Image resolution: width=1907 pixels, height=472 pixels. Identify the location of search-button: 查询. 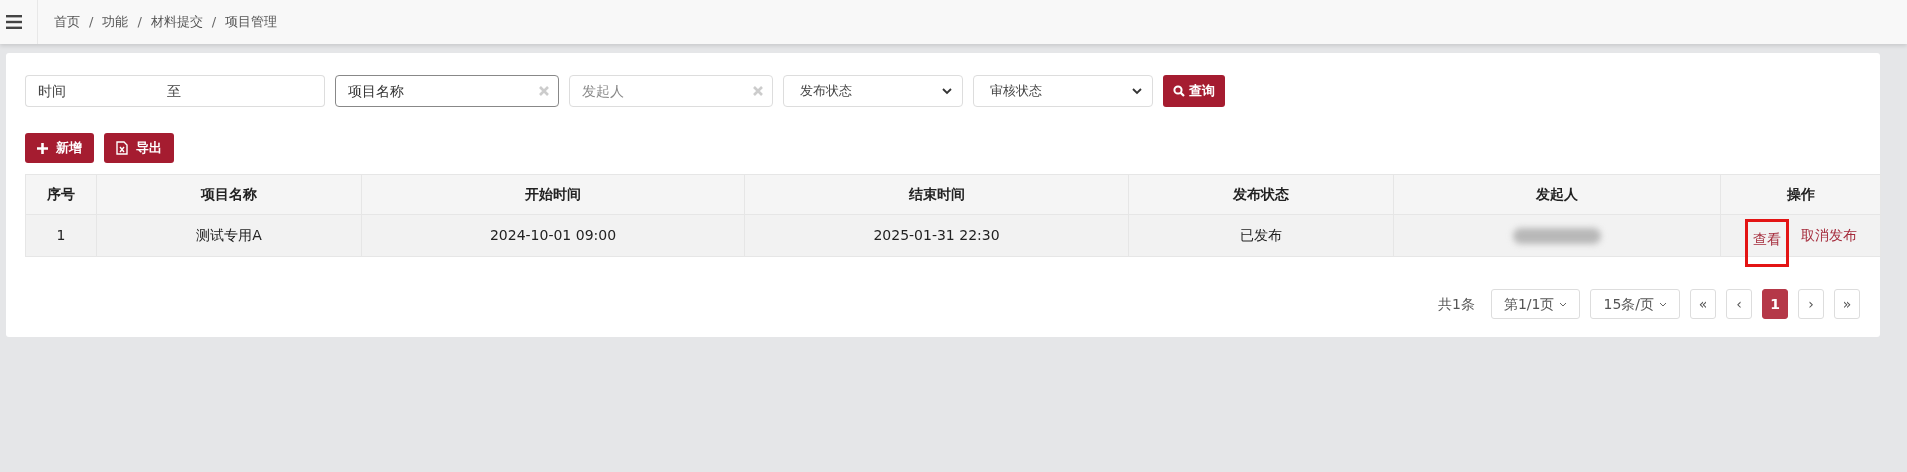
(1194, 91).